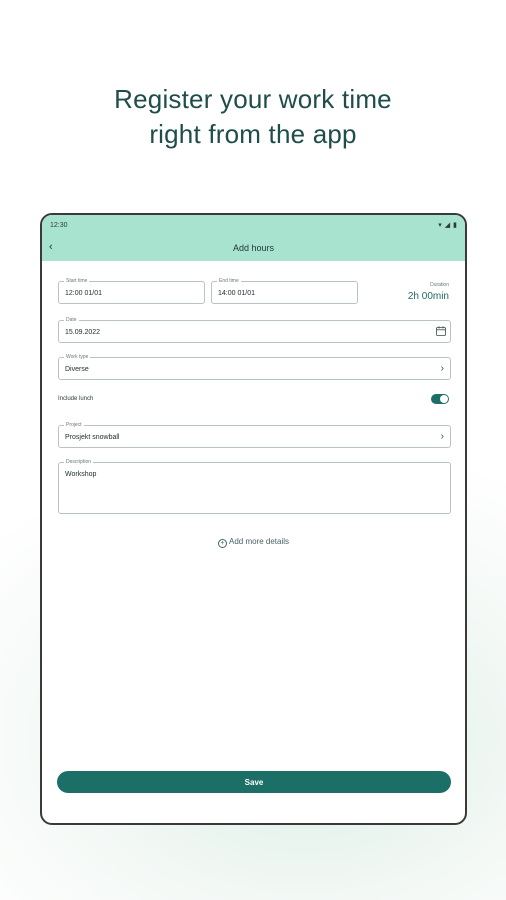 This screenshot has width=506, height=900. Describe the element at coordinates (259, 541) in the screenshot. I see `add-more-details-label: Add more details` at that location.